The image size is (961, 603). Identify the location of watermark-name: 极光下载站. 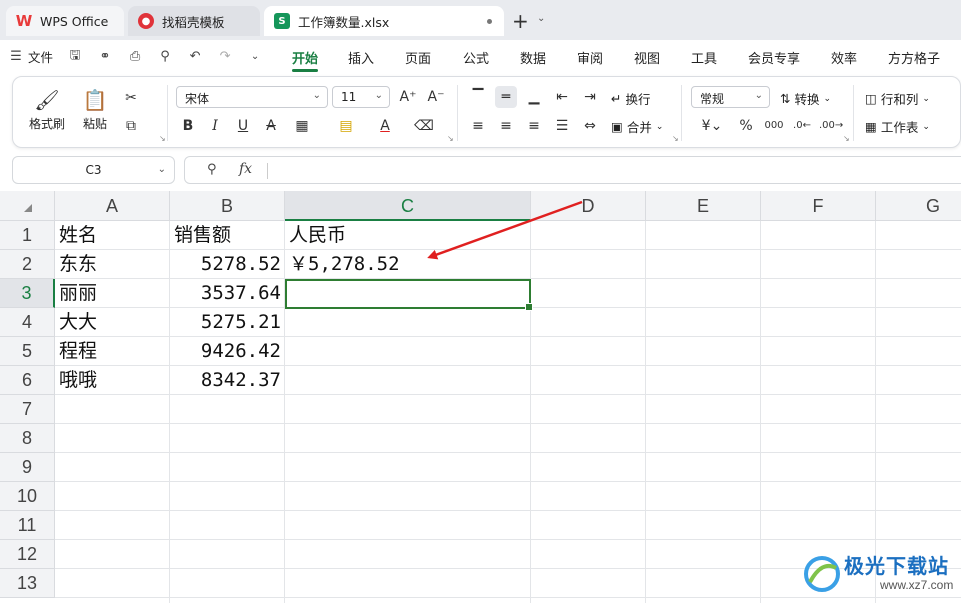
(896, 566).